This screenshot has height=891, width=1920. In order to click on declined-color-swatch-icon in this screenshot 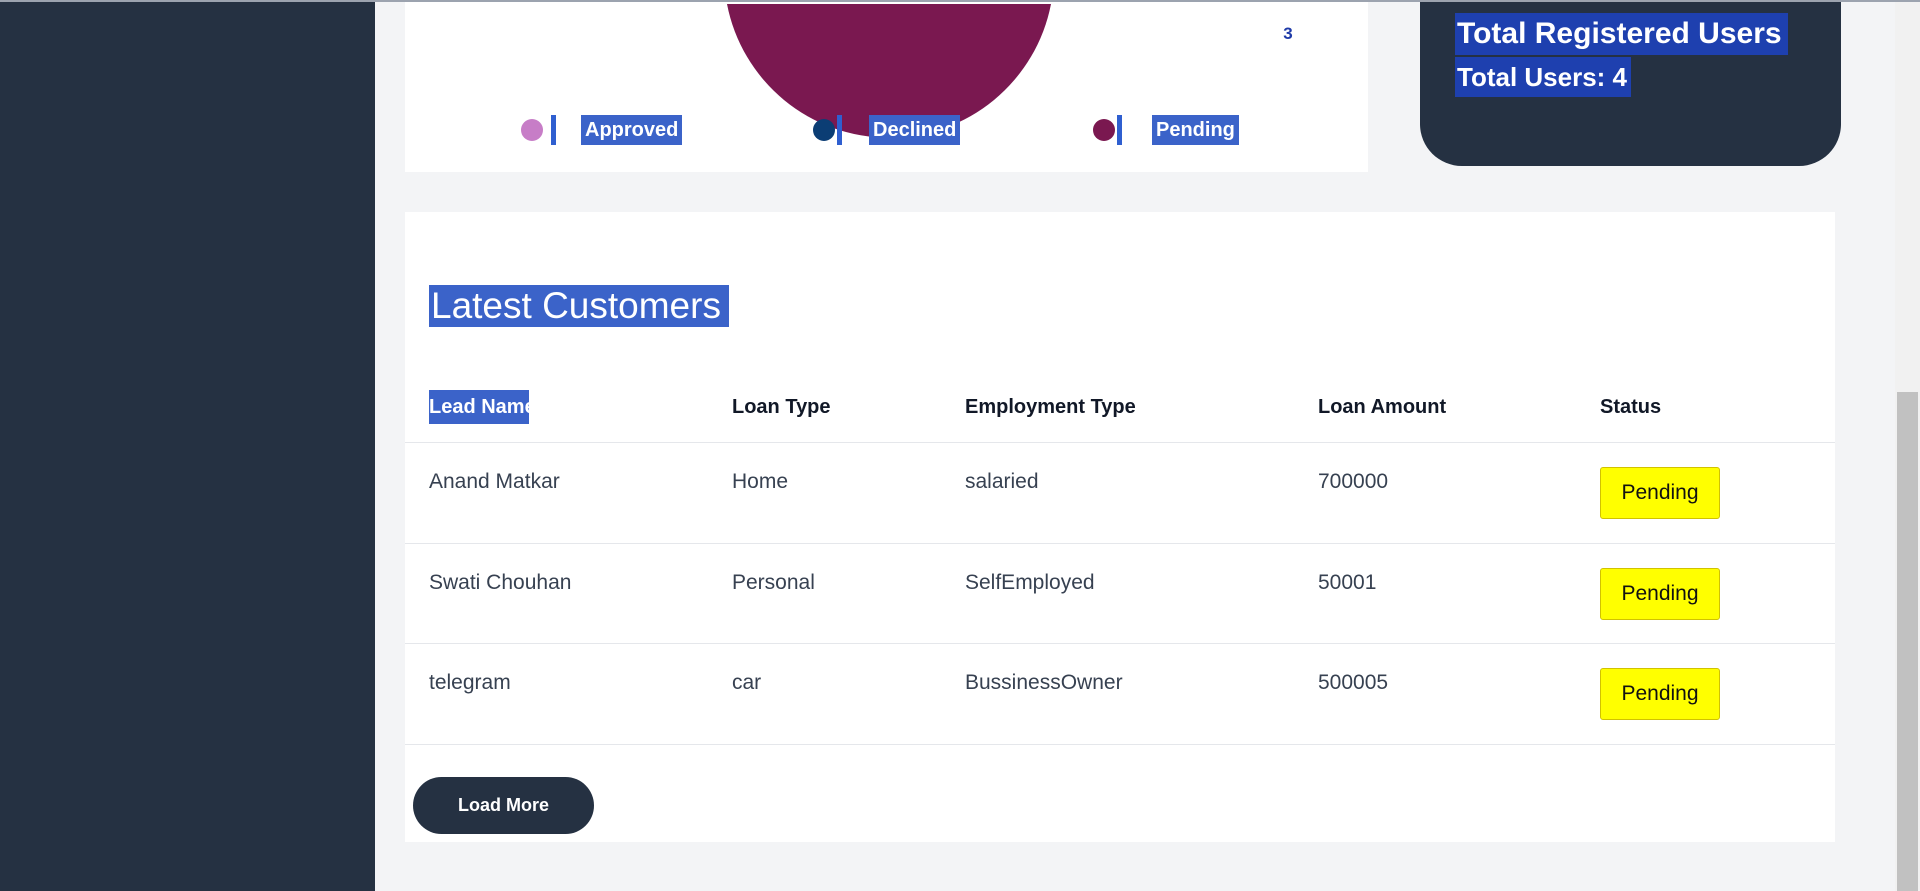, I will do `click(824, 130)`.